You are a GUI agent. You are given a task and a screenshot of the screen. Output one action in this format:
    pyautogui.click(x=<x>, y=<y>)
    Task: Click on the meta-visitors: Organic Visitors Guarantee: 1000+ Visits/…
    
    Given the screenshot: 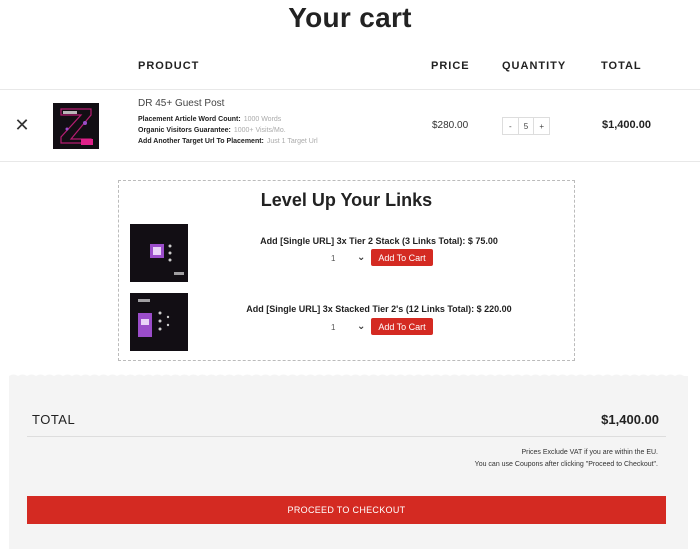 What is the action you would take?
    pyautogui.click(x=212, y=130)
    